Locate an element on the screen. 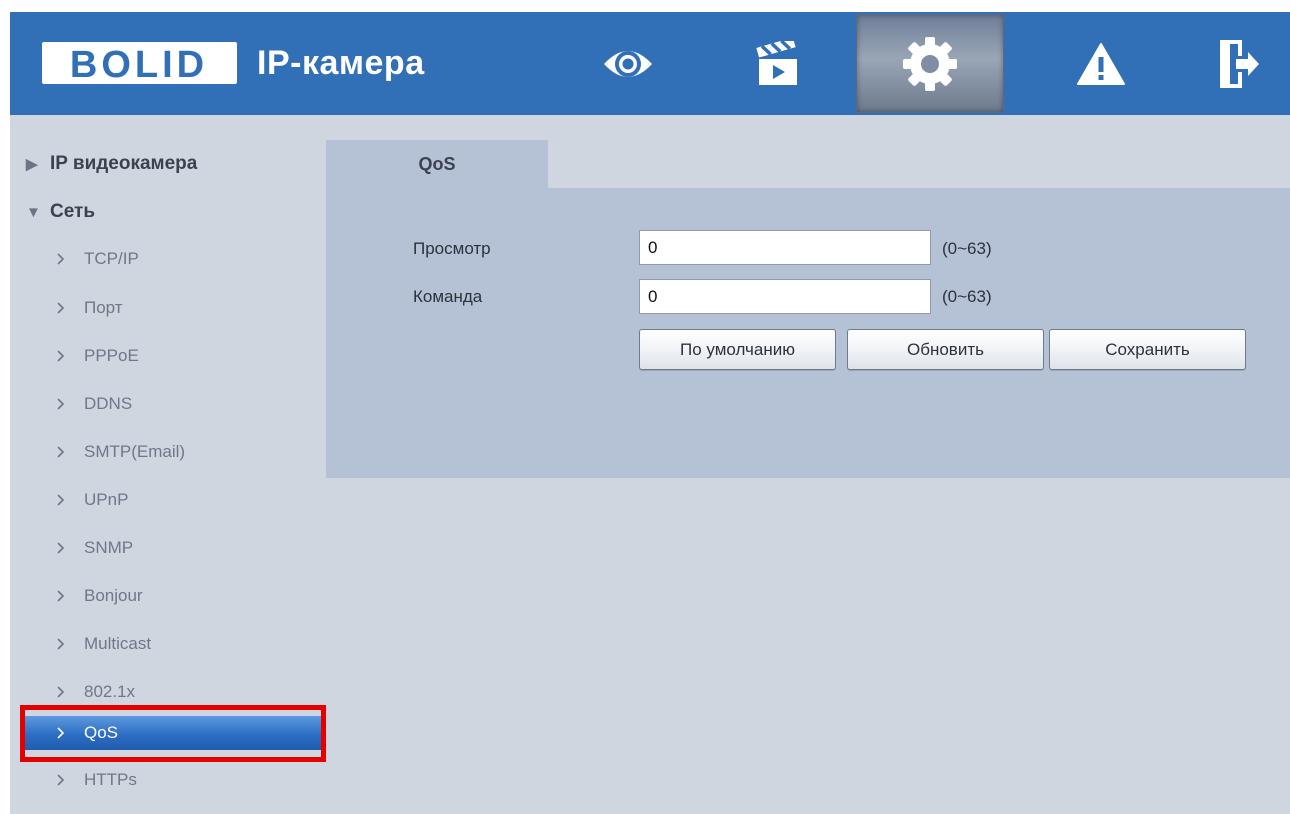 The height and width of the screenshot is (814, 1290). sidebar-group-network: ▼ Сеть is located at coordinates (60, 212).